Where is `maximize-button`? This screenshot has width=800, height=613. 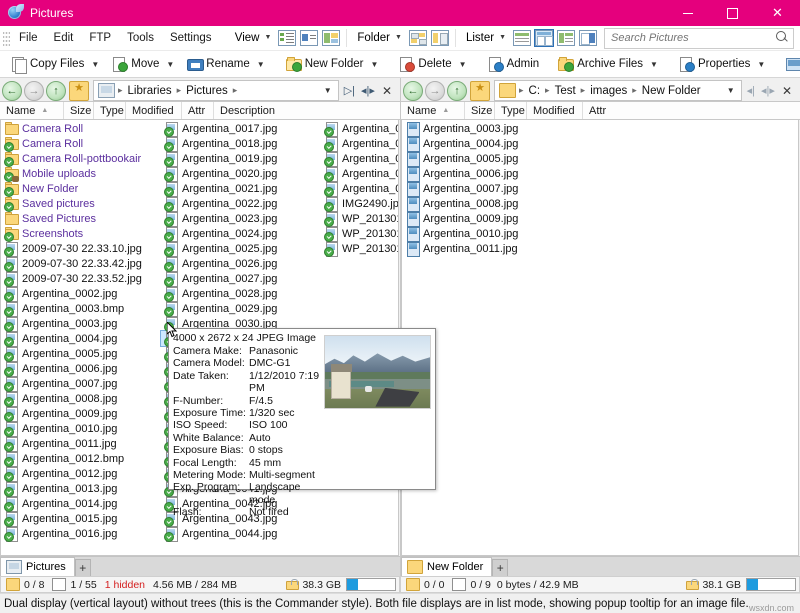
maximize-button is located at coordinates (732, 13).